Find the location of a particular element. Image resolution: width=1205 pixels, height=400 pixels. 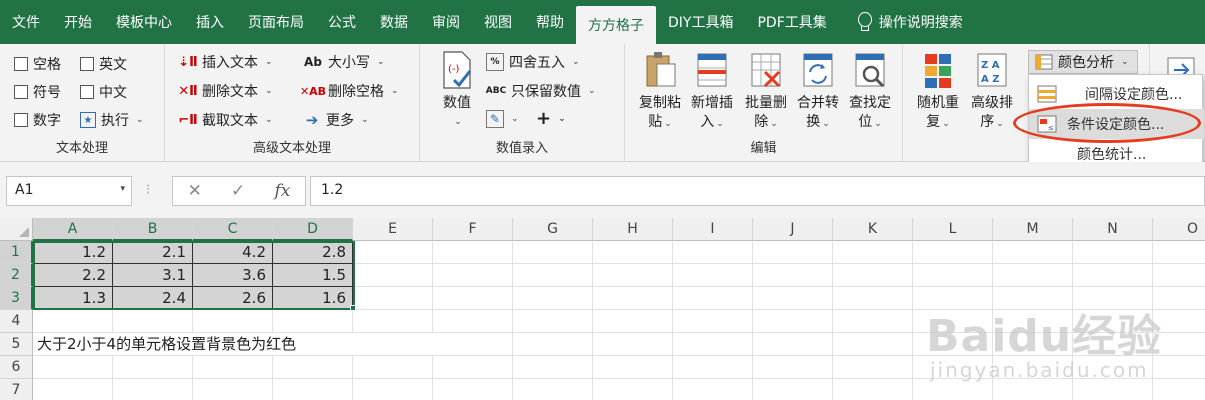

cell-g2 is located at coordinates (553, 275).